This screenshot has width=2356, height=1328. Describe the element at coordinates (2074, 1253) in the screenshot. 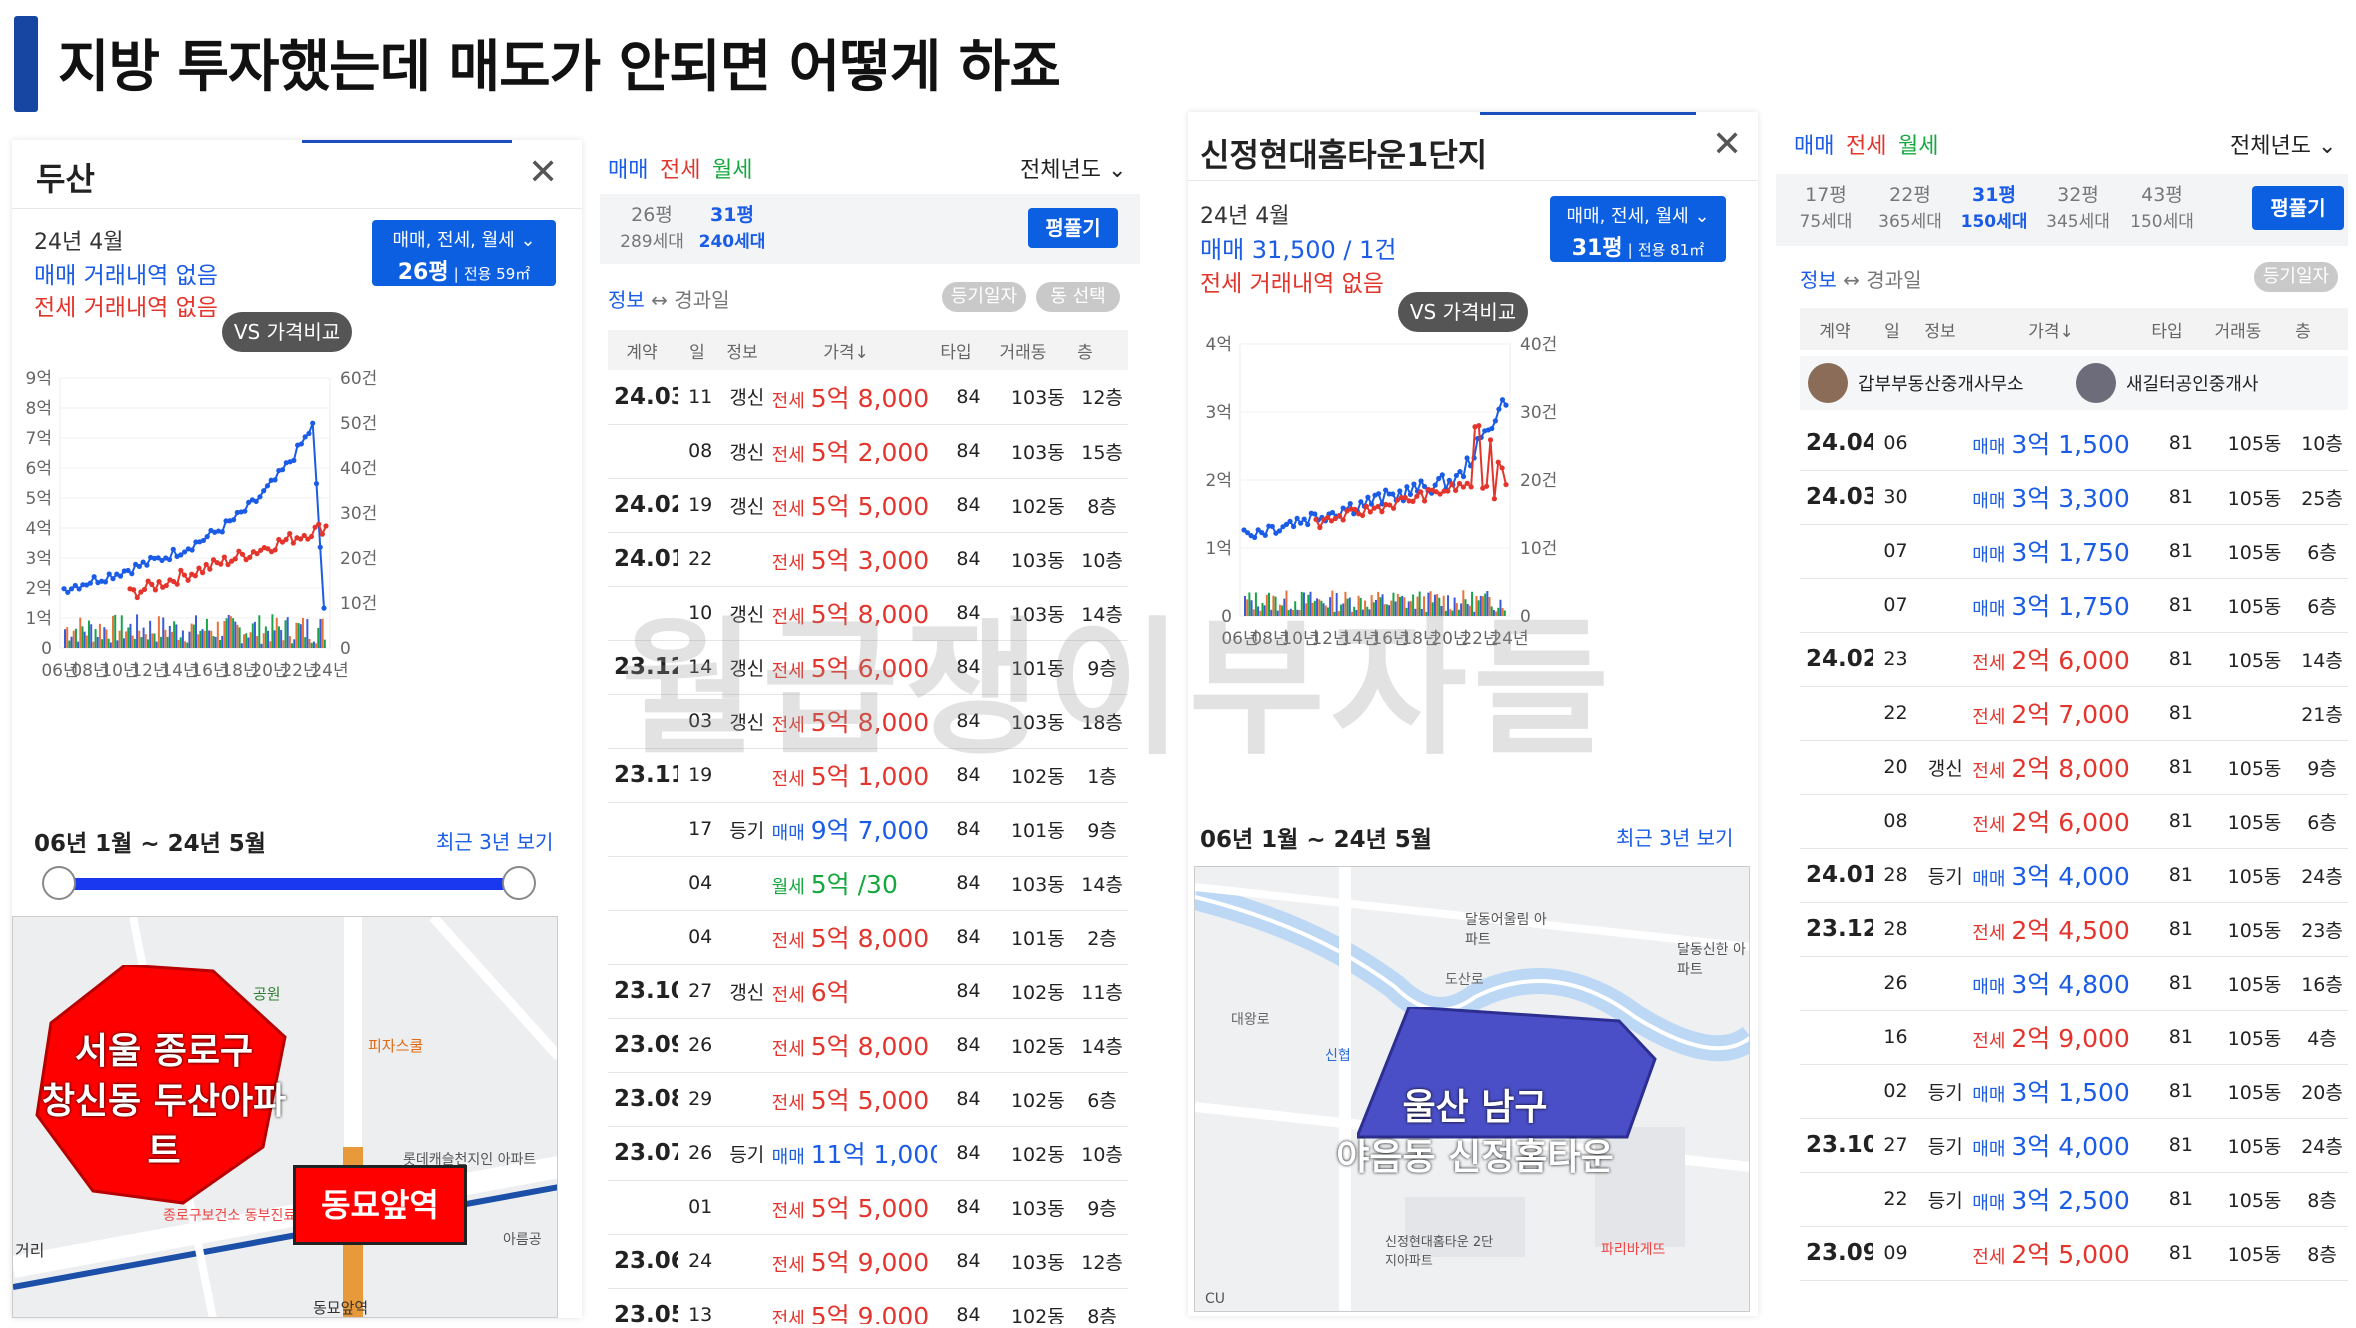

I see `table-row: 23.09 09 전세 2억 5,000 81 105동 8층` at that location.